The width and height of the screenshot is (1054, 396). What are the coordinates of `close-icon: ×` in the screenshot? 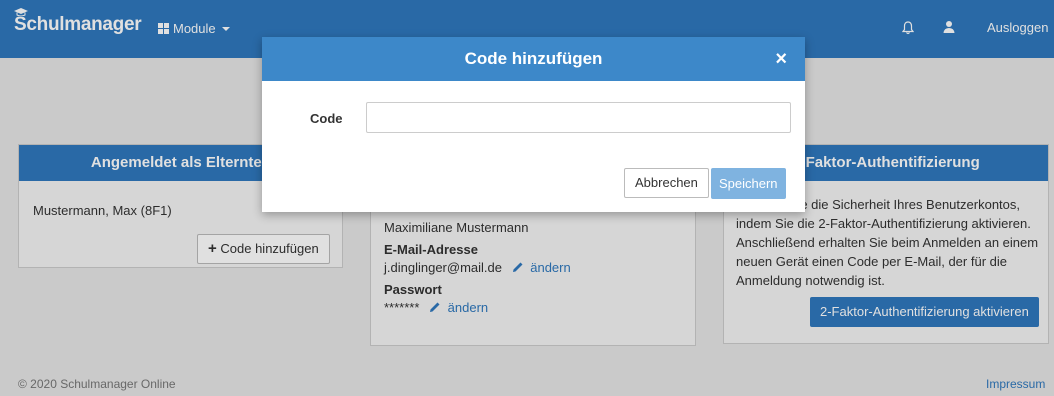 It's located at (781, 59).